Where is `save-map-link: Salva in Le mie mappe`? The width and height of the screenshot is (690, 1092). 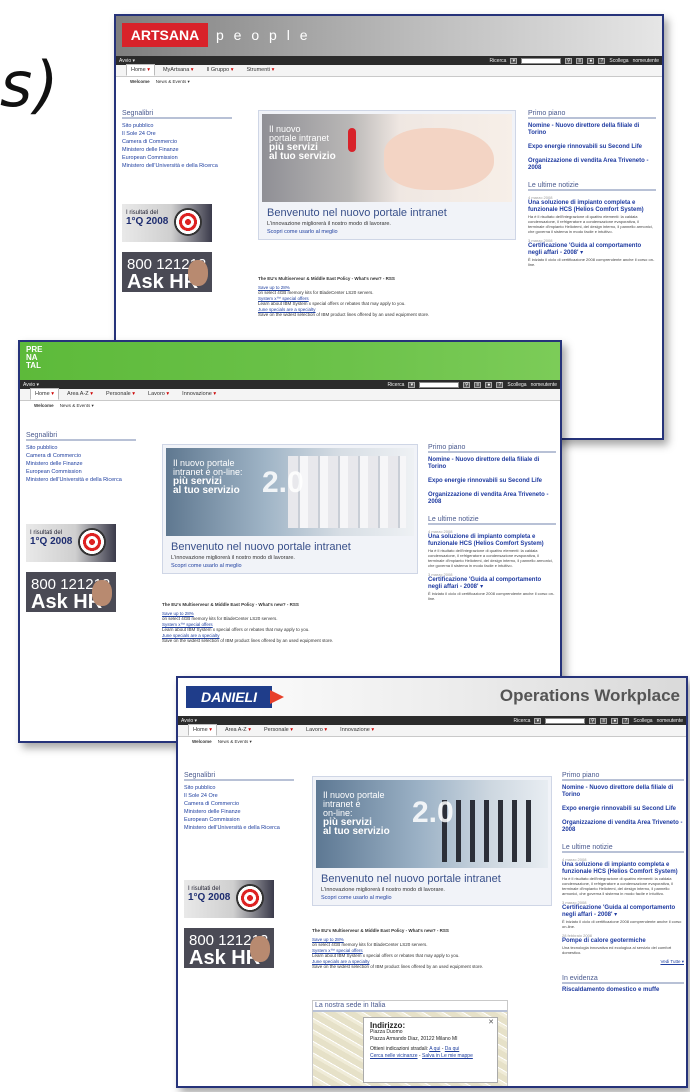 save-map-link: Salva in Le mie mappe is located at coordinates (447, 1056).